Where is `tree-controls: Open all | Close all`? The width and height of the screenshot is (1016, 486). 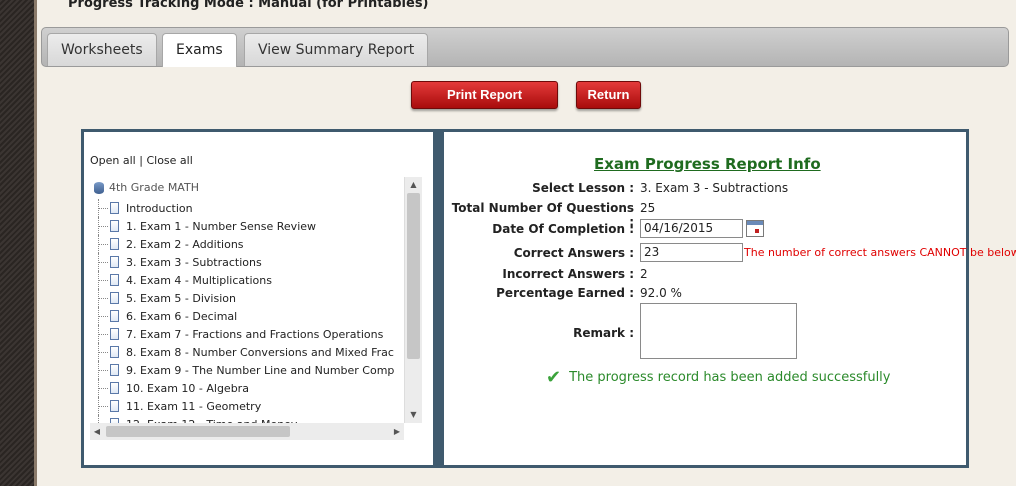 tree-controls: Open all | Close all is located at coordinates (141, 160).